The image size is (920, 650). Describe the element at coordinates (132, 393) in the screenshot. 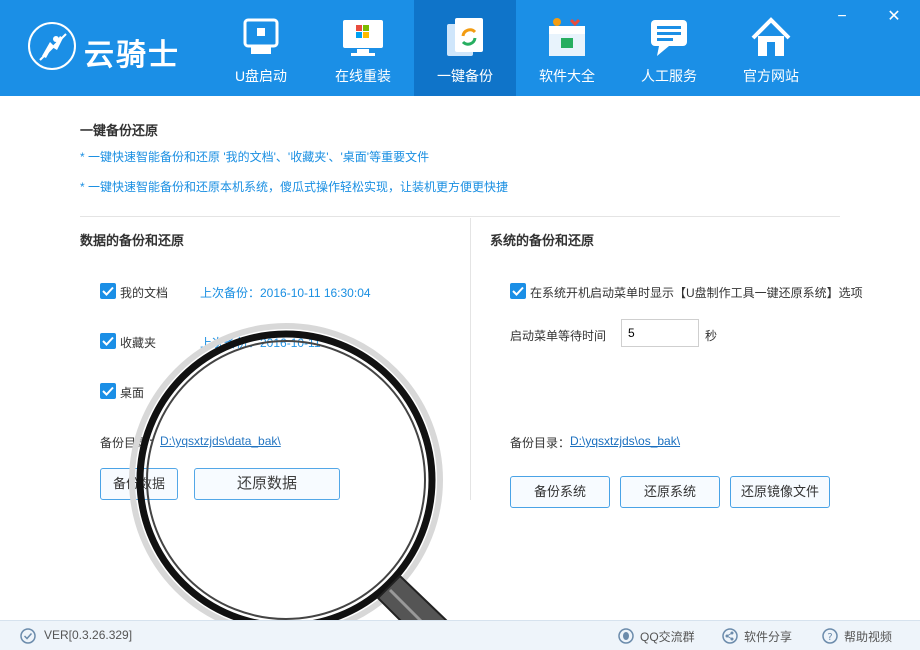

I see `desktop-label: 桌面` at that location.